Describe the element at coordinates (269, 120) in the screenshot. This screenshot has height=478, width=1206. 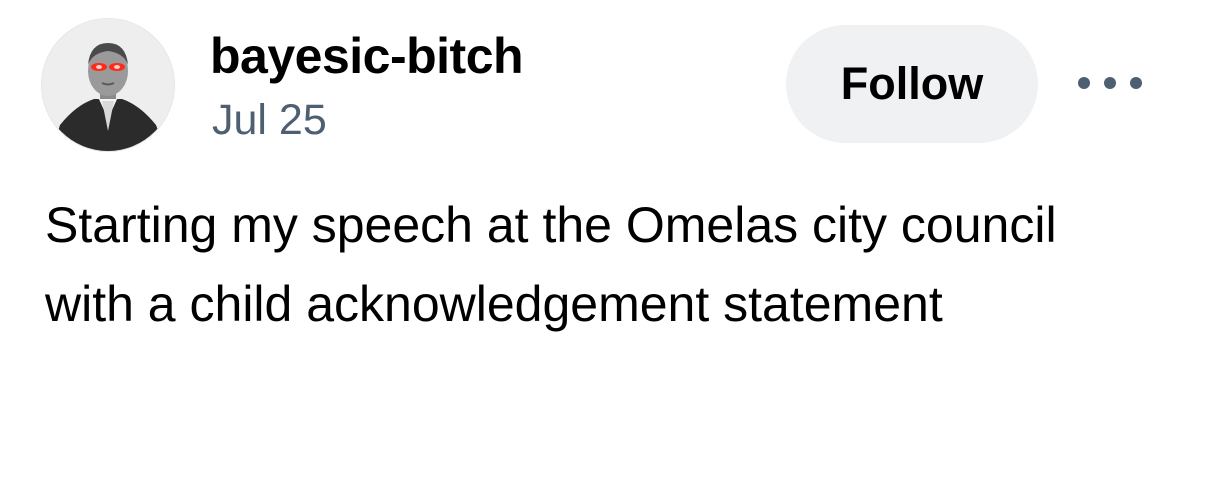
I see `post-date: Jul 25` at that location.